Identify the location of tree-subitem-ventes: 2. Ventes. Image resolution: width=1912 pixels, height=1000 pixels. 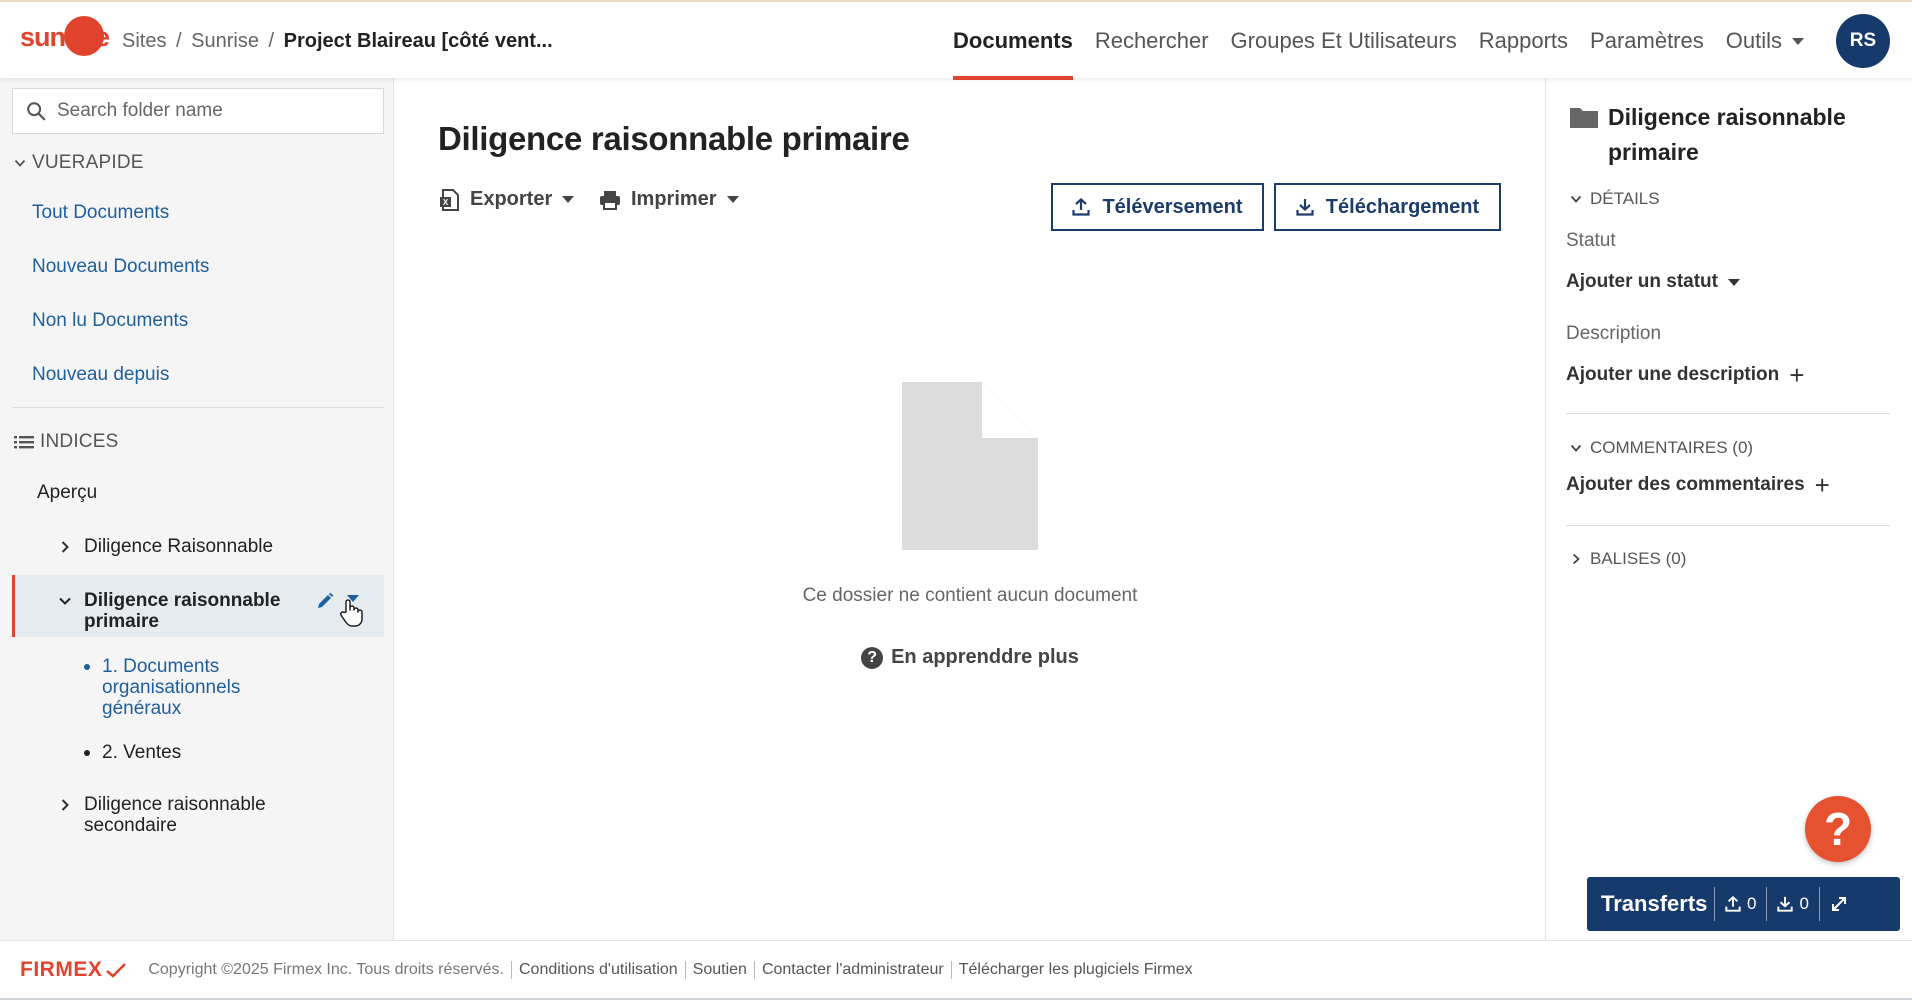
(132, 753).